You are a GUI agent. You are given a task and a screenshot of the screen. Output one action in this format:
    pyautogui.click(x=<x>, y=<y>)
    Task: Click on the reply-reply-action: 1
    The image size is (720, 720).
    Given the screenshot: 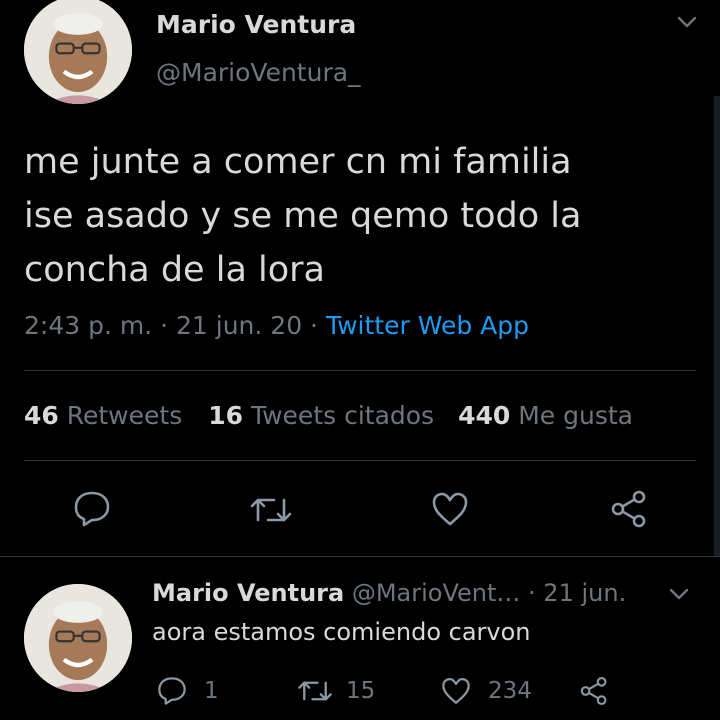 What is the action you would take?
    pyautogui.click(x=187, y=691)
    